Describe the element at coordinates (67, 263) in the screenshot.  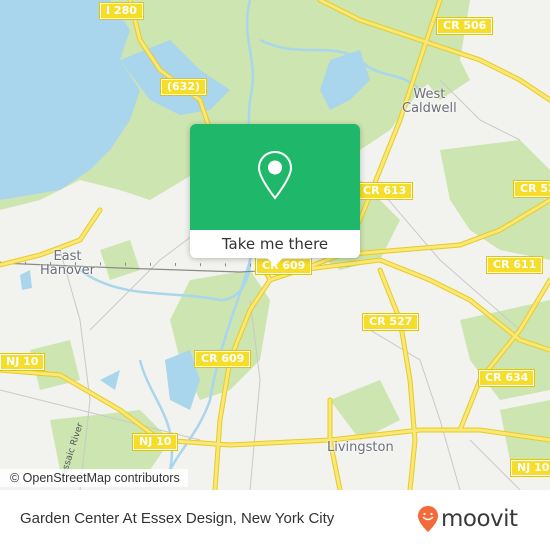
I see `place-label-east-hanover: East Hanover` at that location.